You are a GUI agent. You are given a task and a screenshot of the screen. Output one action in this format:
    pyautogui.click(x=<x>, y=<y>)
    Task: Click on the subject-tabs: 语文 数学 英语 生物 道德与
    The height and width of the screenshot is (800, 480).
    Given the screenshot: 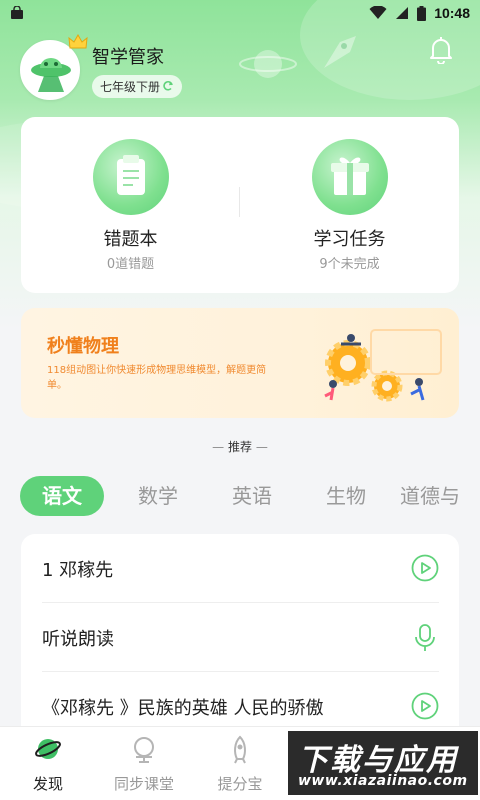 What is the action you would take?
    pyautogui.click(x=250, y=496)
    